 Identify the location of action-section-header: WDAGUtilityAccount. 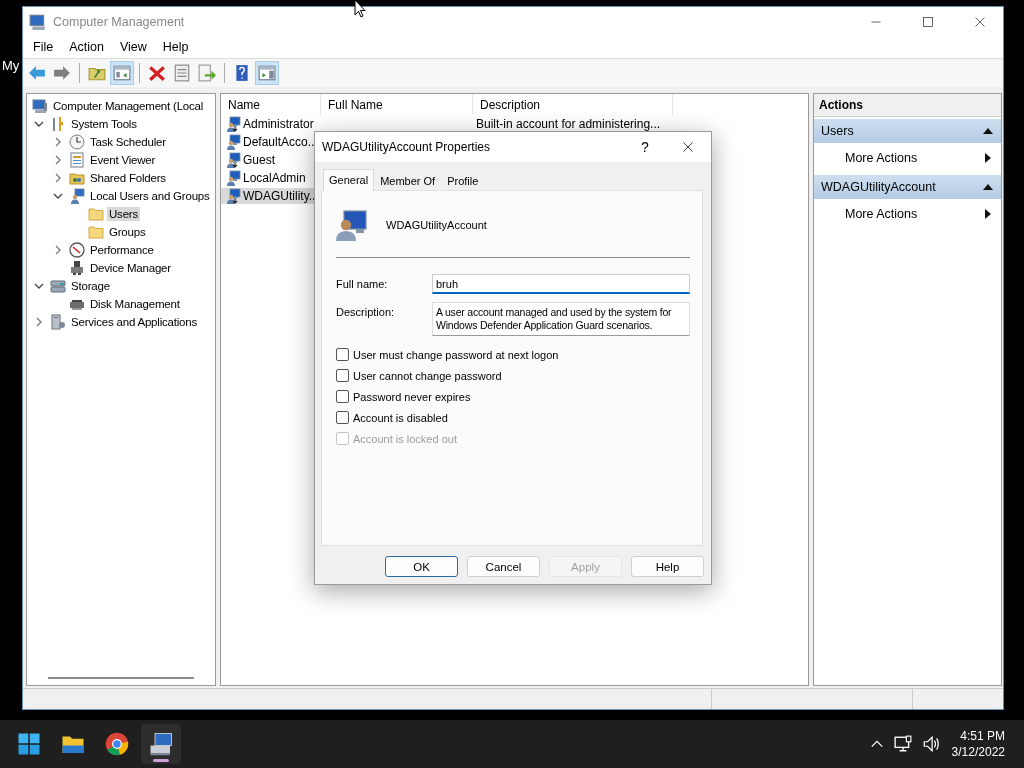
(907, 187).